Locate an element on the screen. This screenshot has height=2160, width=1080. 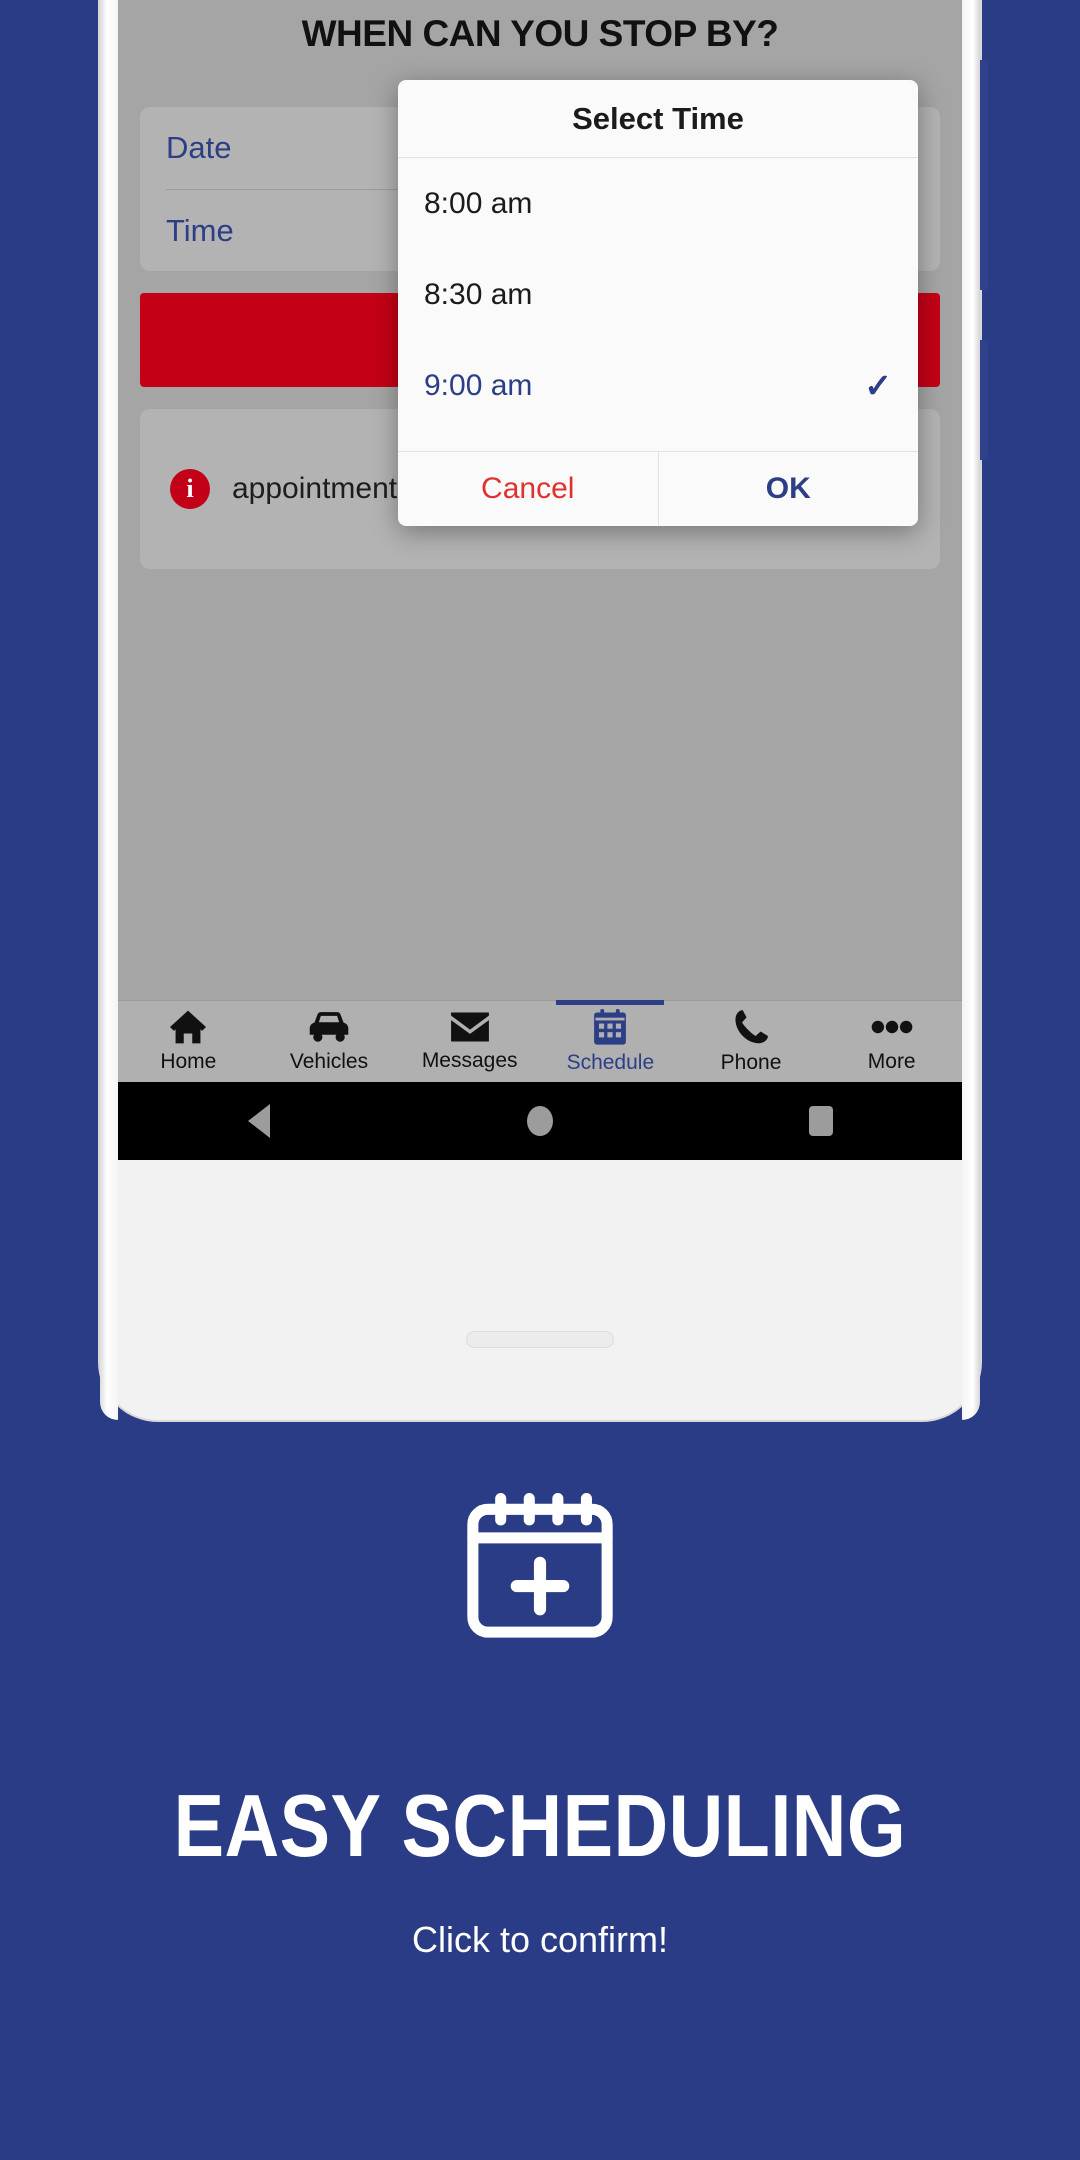
tab-more: More is located at coordinates (891, 1041).